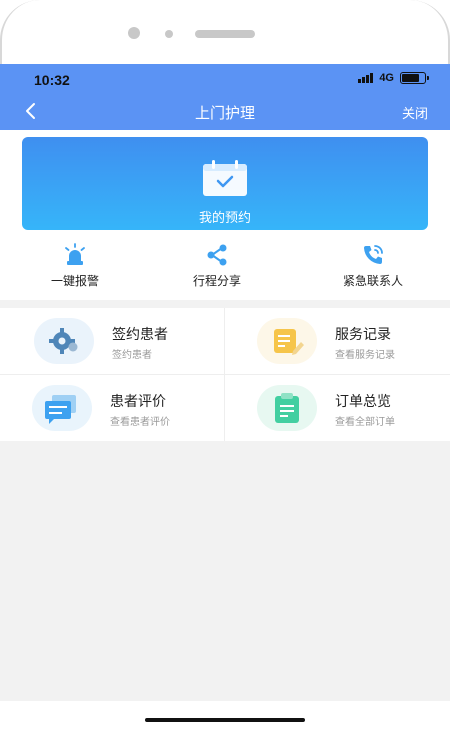 This screenshot has width=450, height=749. Describe the element at coordinates (216, 281) in the screenshot. I see `quick-action-label: 行程分享` at that location.